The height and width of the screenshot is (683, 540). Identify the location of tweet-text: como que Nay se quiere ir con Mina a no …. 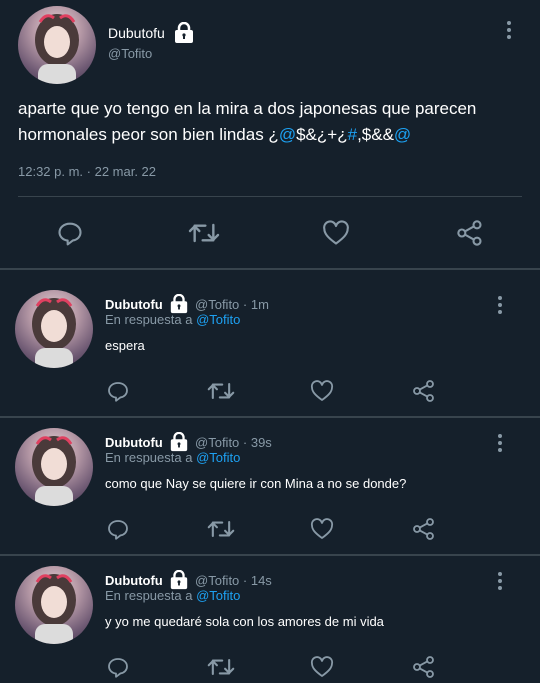
(256, 483).